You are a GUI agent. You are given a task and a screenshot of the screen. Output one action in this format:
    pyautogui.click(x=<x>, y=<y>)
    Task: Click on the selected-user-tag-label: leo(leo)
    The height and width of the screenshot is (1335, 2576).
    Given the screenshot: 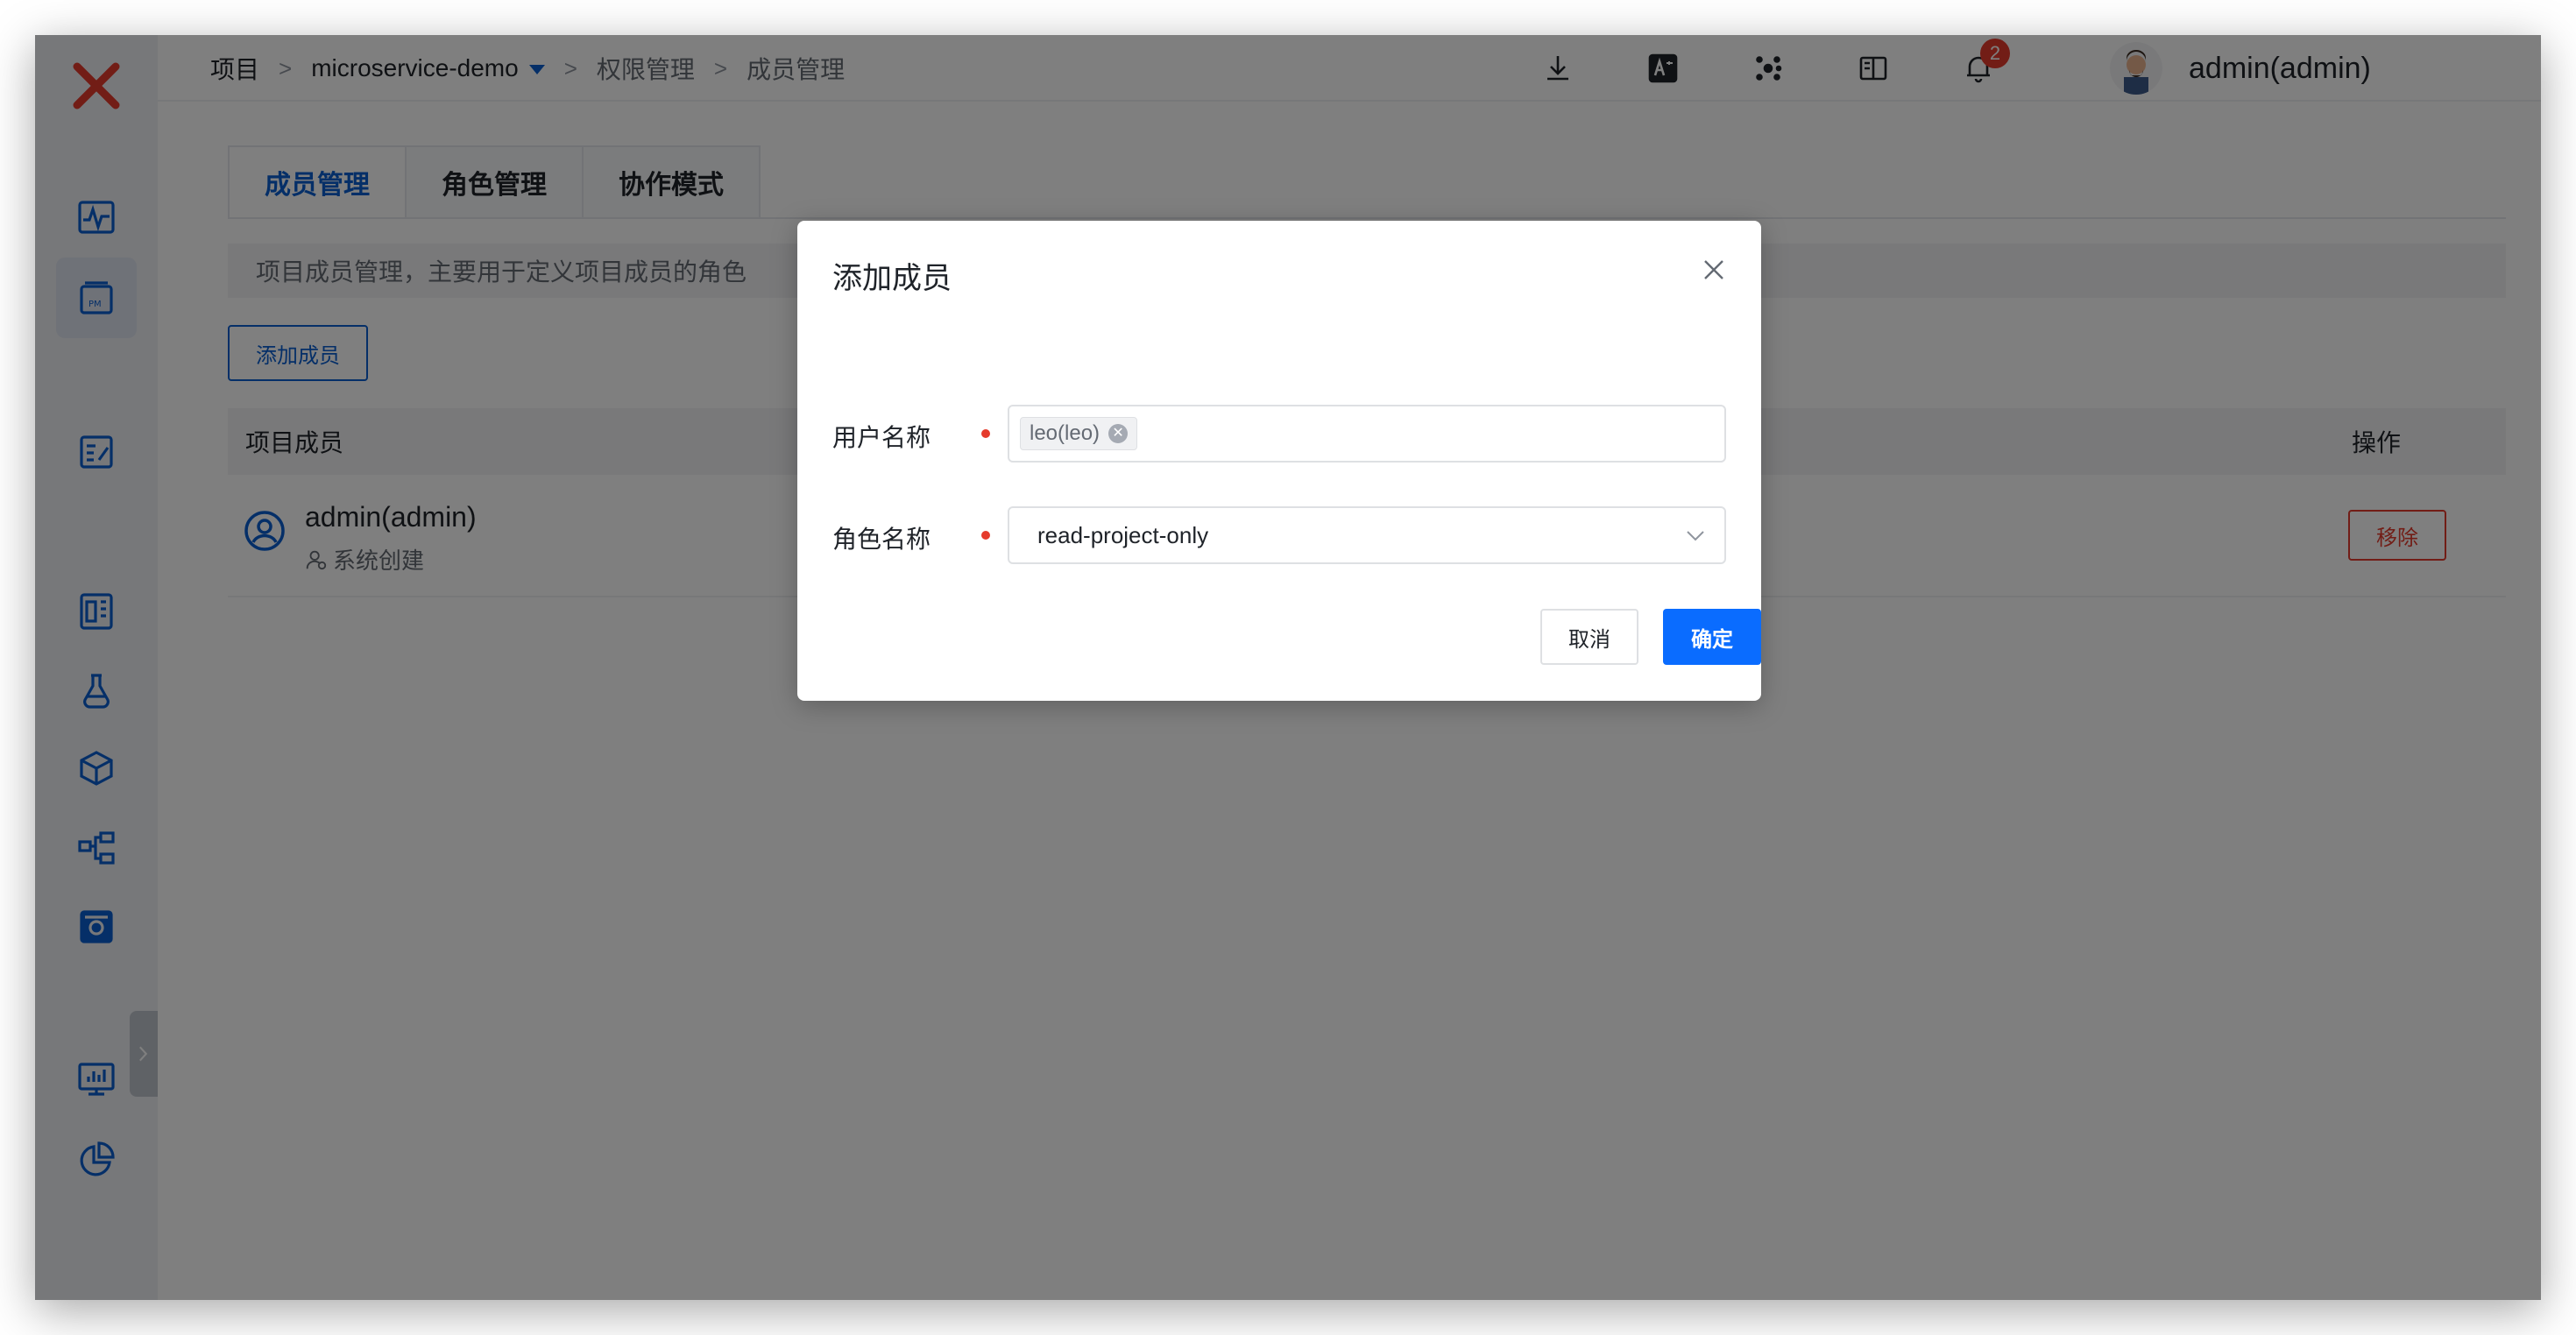 What is the action you would take?
    pyautogui.click(x=1065, y=433)
    